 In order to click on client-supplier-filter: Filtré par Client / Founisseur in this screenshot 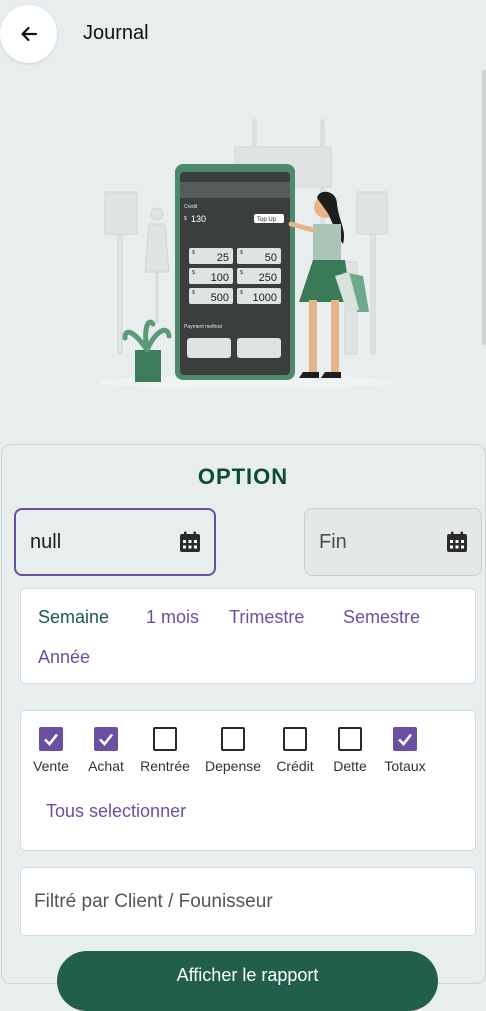, I will do `click(248, 901)`.